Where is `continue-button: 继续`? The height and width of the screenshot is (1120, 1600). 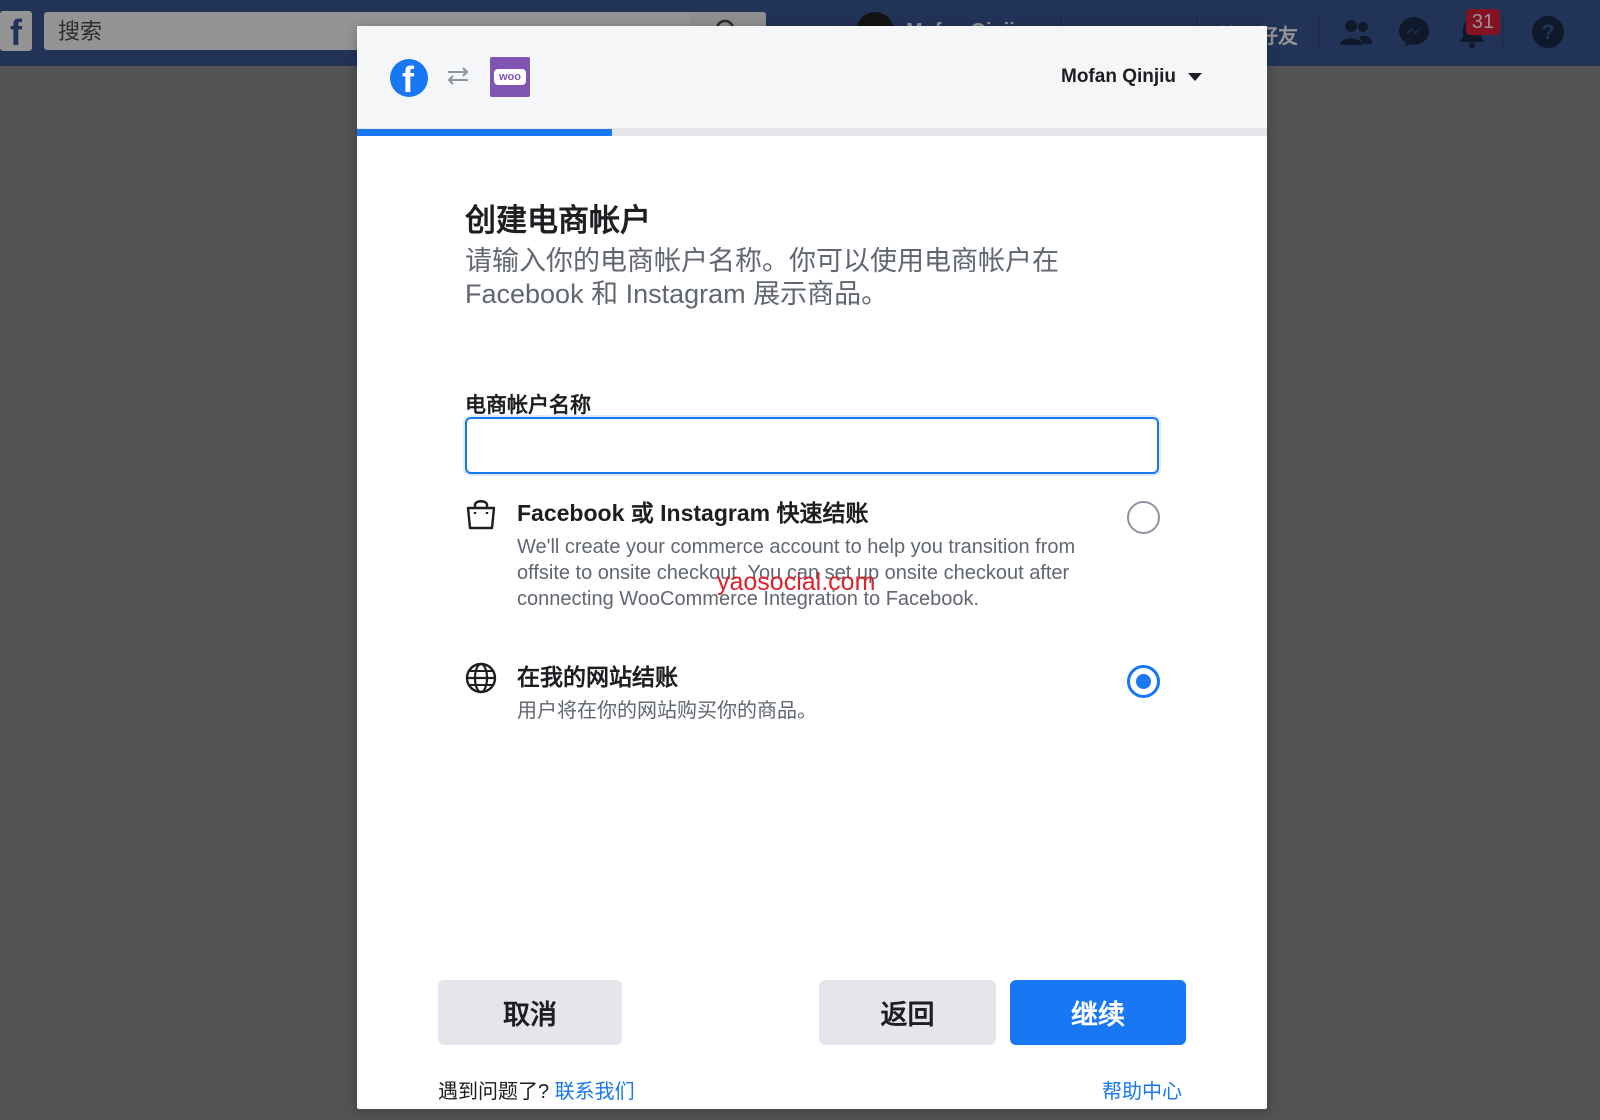 continue-button: 继续 is located at coordinates (1098, 1012).